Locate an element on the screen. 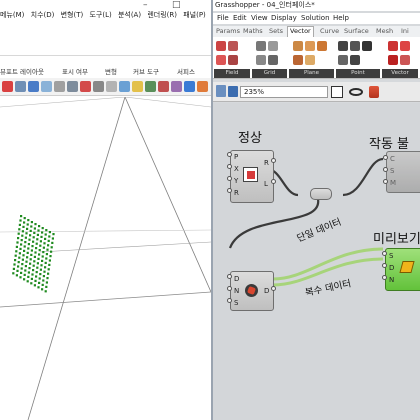  maximize-button: □ is located at coordinates (176, 5).